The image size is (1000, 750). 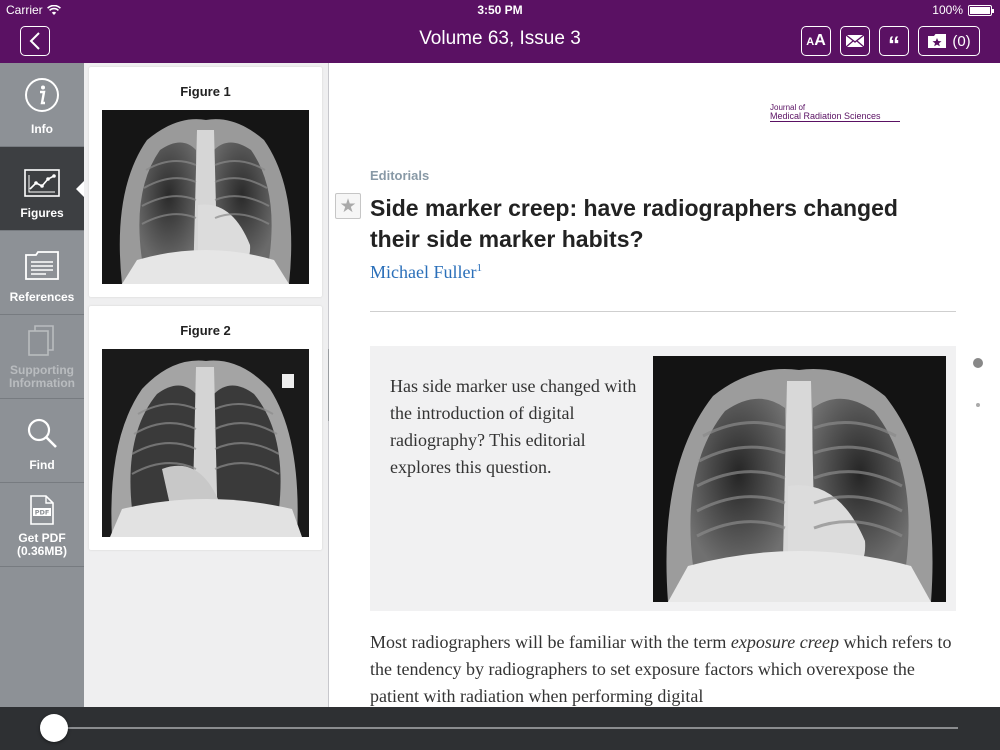 I want to click on collections-button: (0), so click(x=949, y=41).